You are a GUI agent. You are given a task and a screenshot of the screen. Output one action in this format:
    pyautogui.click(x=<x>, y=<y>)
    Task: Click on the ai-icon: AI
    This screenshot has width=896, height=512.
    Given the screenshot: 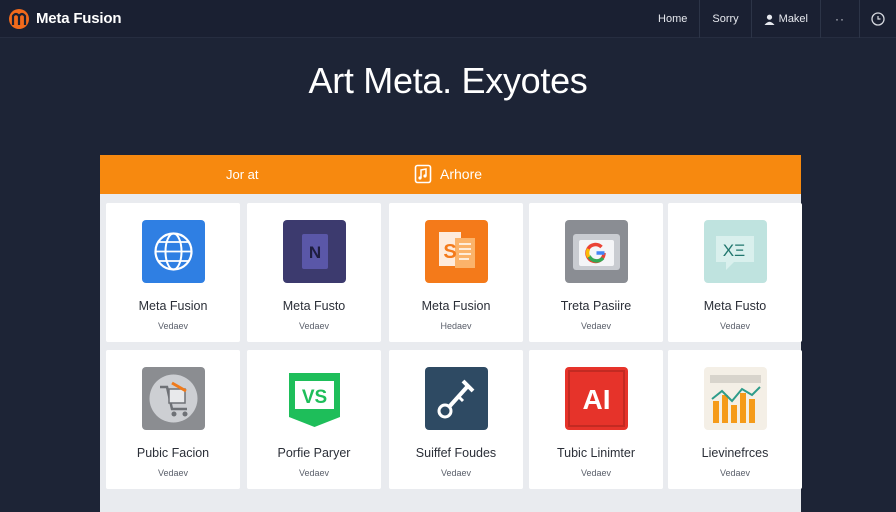 What is the action you would take?
    pyautogui.click(x=596, y=398)
    